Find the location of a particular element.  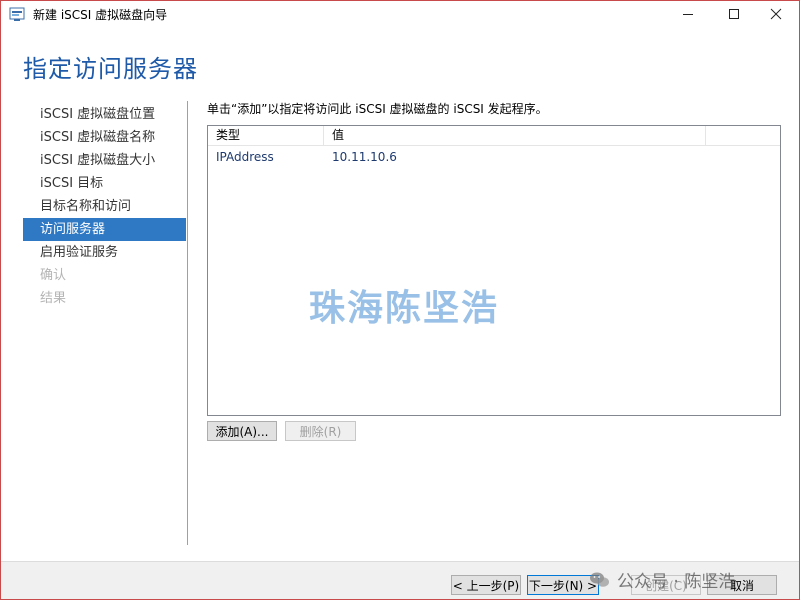

previous-button: < 上一步(P) is located at coordinates (486, 585).